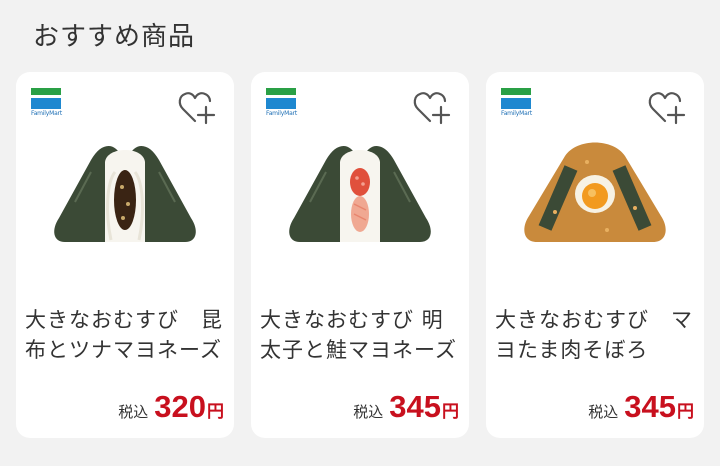 This screenshot has height=466, width=720. What do you see at coordinates (124, 335) in the screenshot?
I see `product-name: 大きなおむすび 昆布とツナマヨネーズ` at bounding box center [124, 335].